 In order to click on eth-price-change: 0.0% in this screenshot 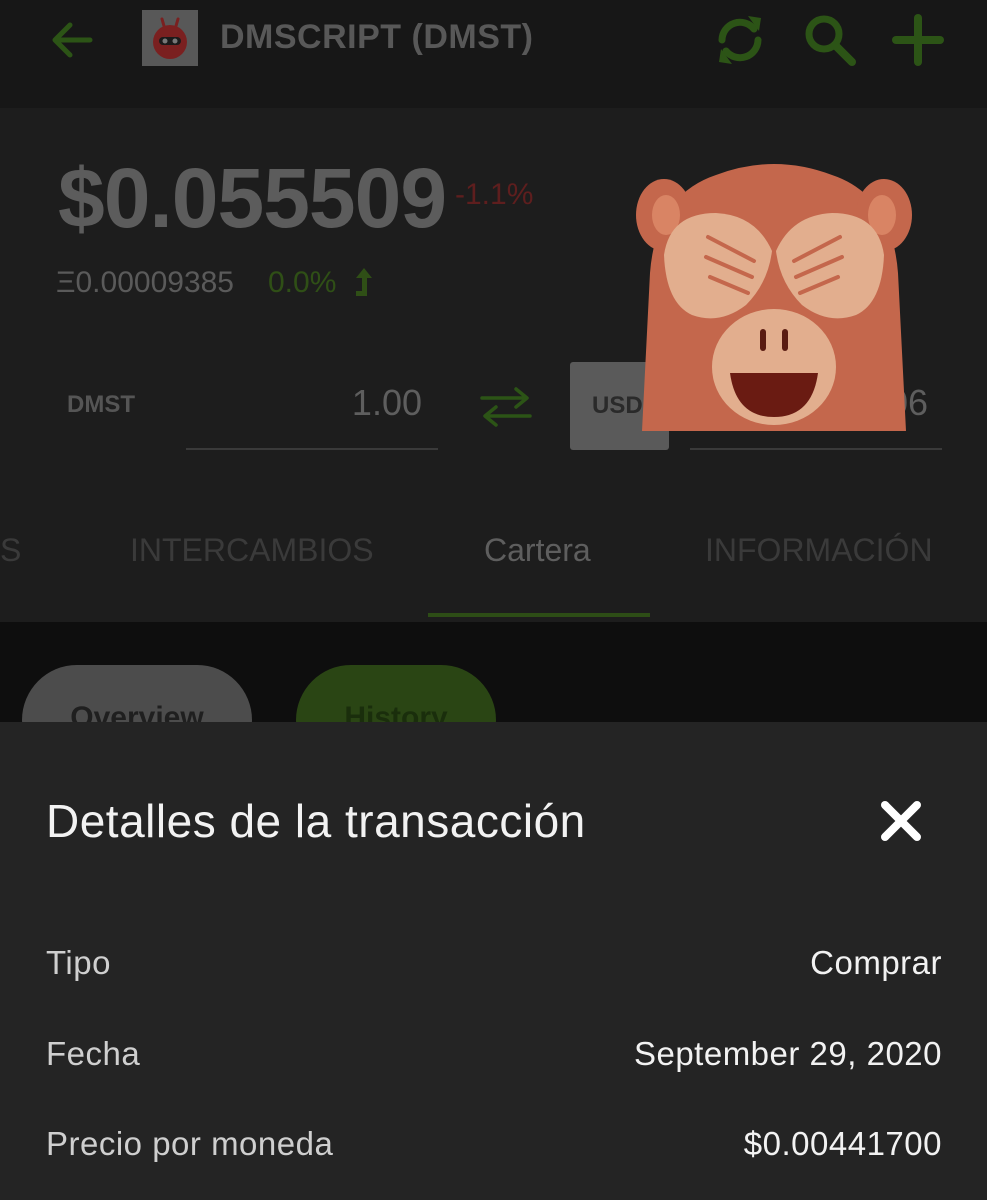, I will do `click(302, 282)`.